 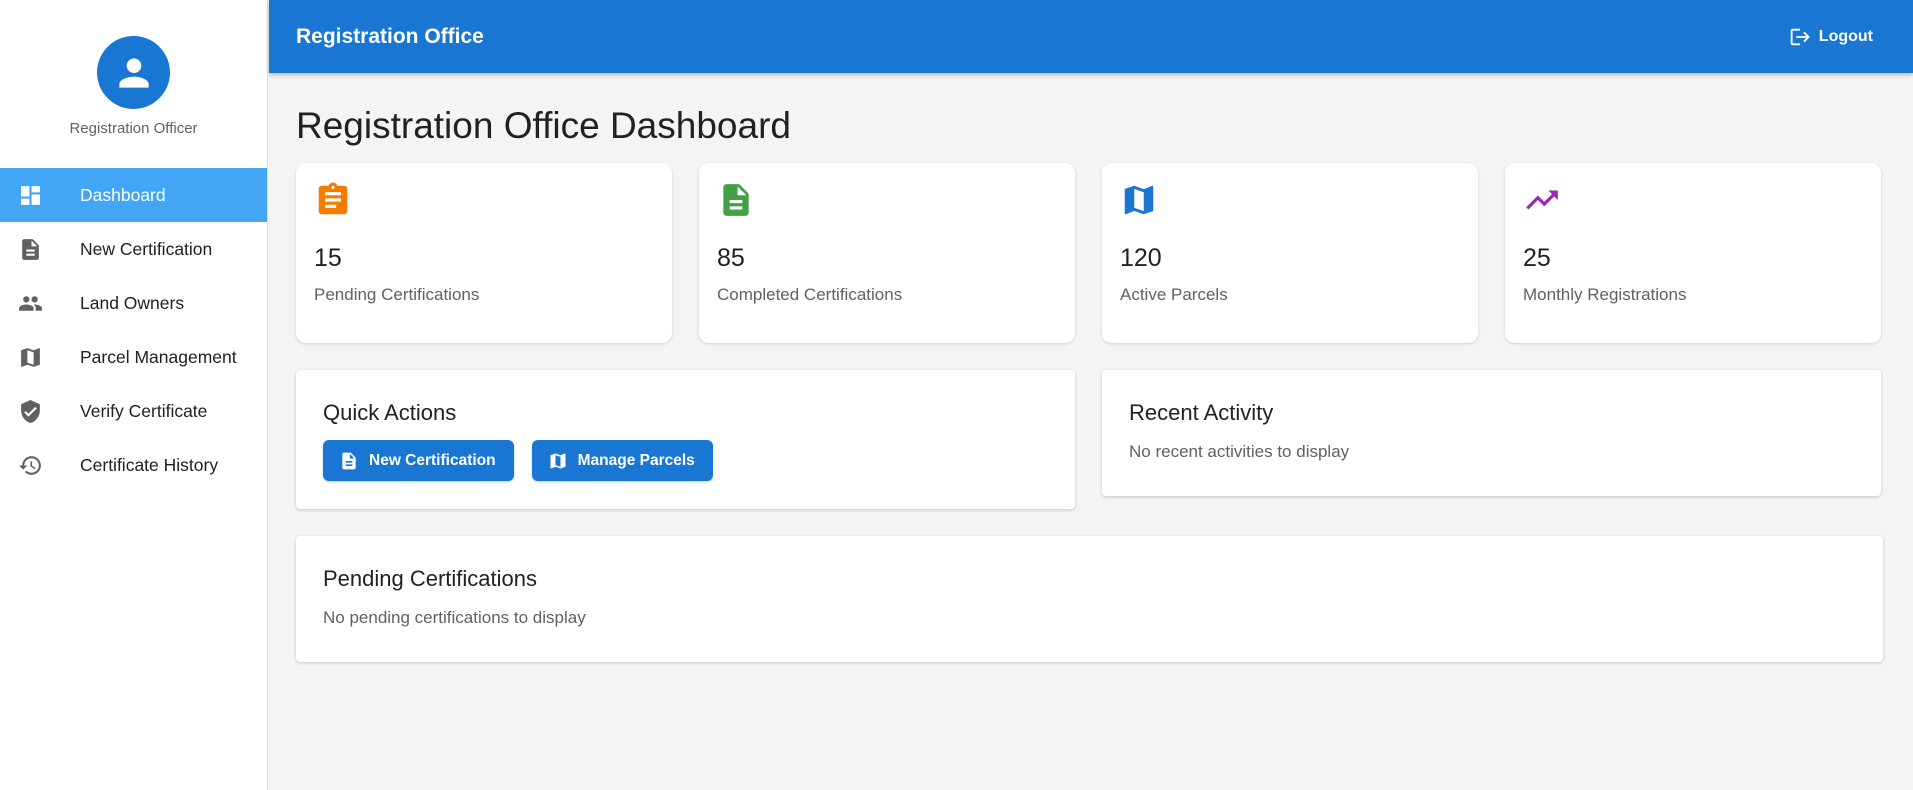 What do you see at coordinates (1201, 412) in the screenshot?
I see `recent-activity-title: Recent Activity` at bounding box center [1201, 412].